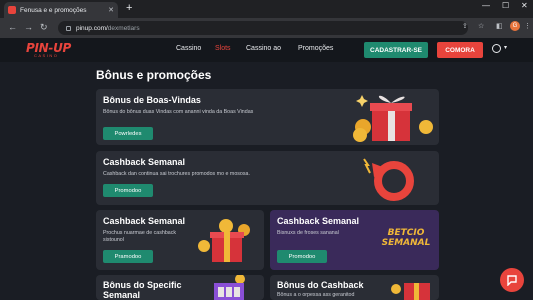 The height and width of the screenshot is (300, 533). I want to click on lock-icon, so click(68, 28).